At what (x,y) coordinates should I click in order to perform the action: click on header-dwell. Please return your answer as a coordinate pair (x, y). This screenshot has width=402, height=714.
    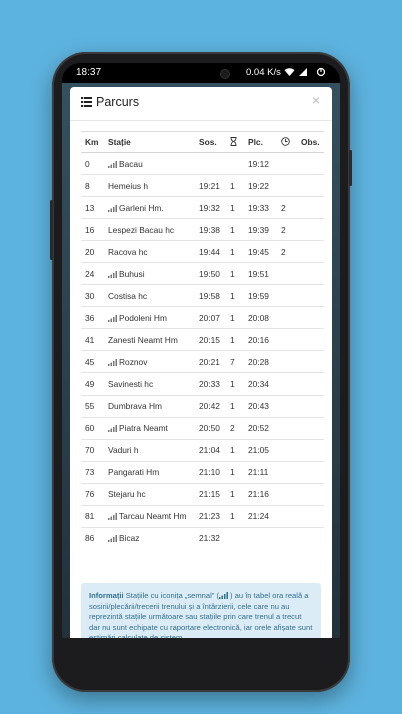
    Looking at the image, I should click on (291, 142).